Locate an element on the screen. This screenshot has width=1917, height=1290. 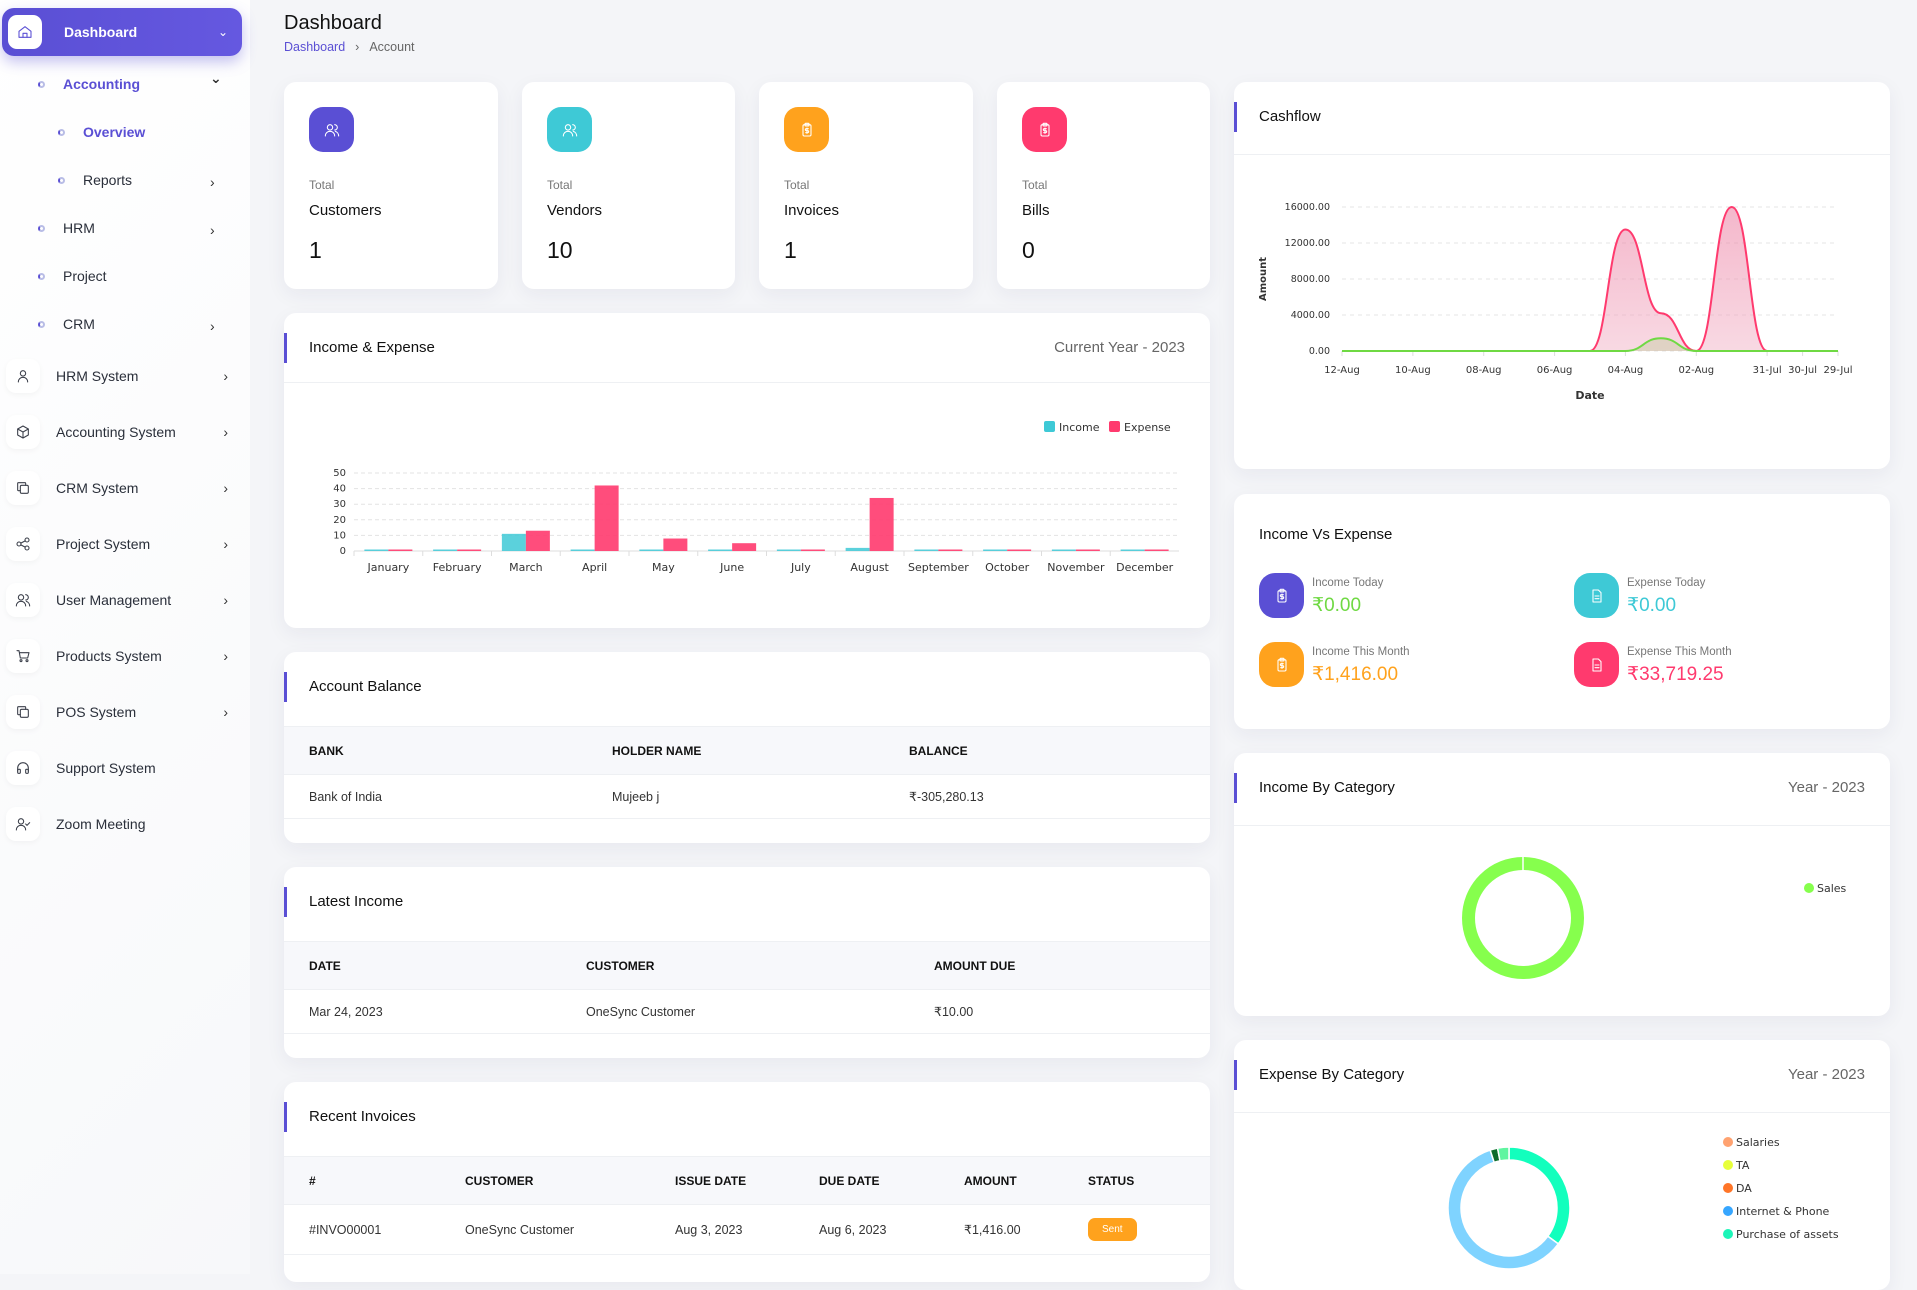
sidebar-item-label: Zoom Meeting is located at coordinates (101, 824).